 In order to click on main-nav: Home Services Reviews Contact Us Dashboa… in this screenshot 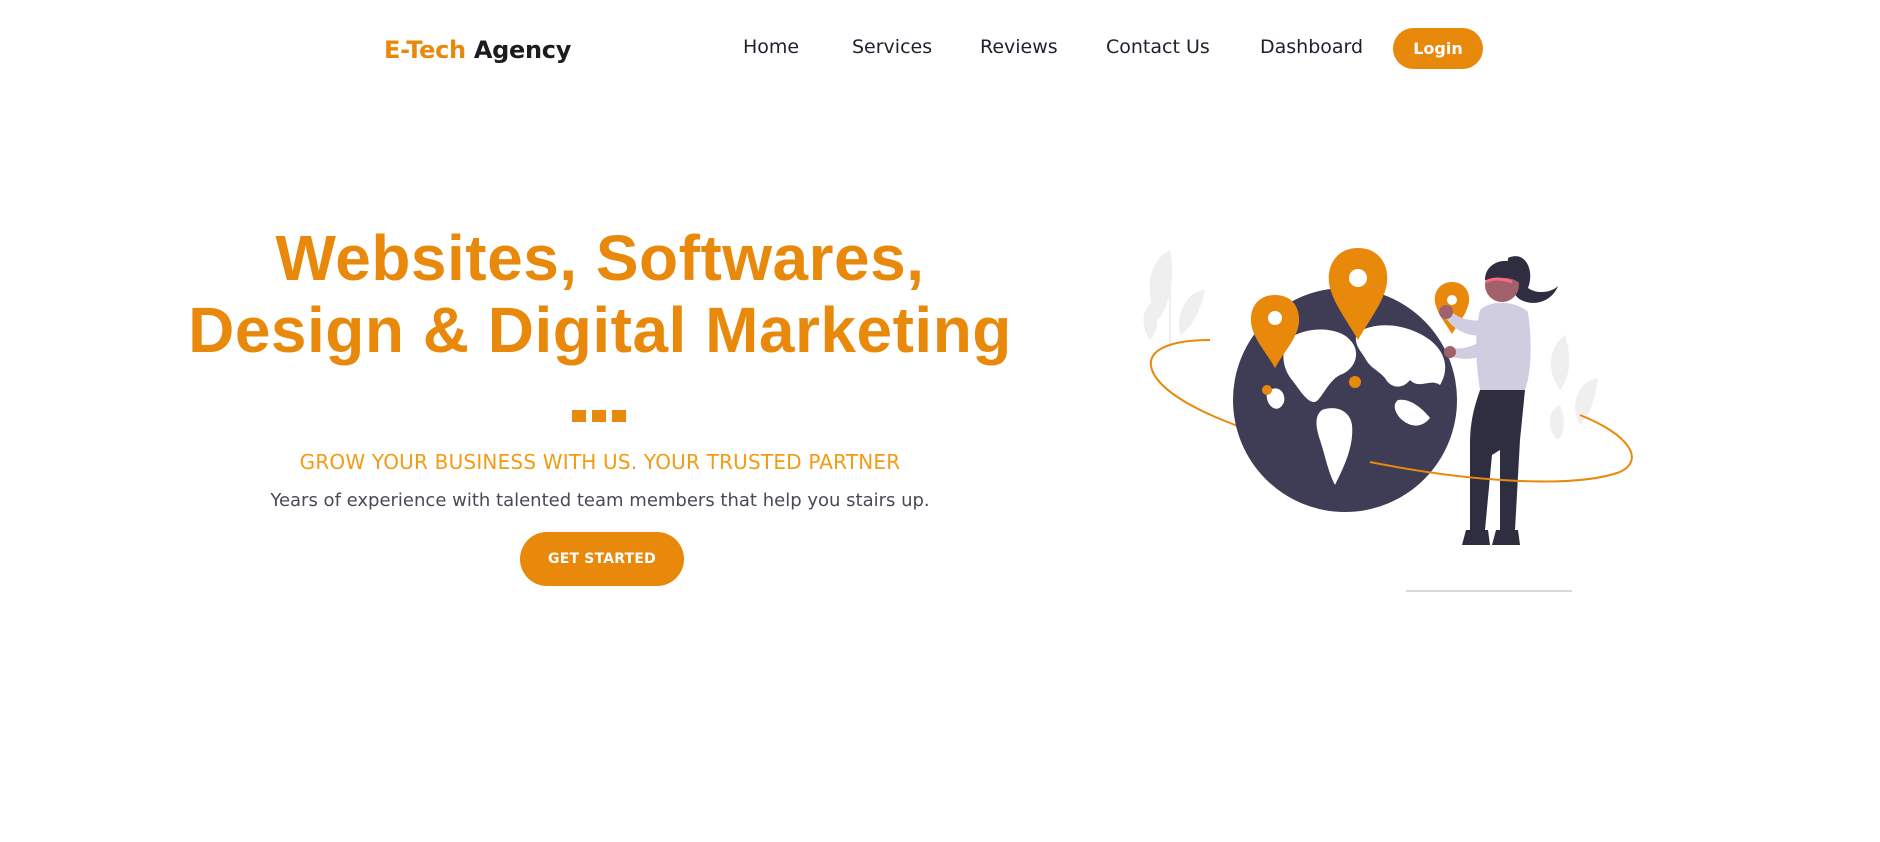, I will do `click(940, 49)`.